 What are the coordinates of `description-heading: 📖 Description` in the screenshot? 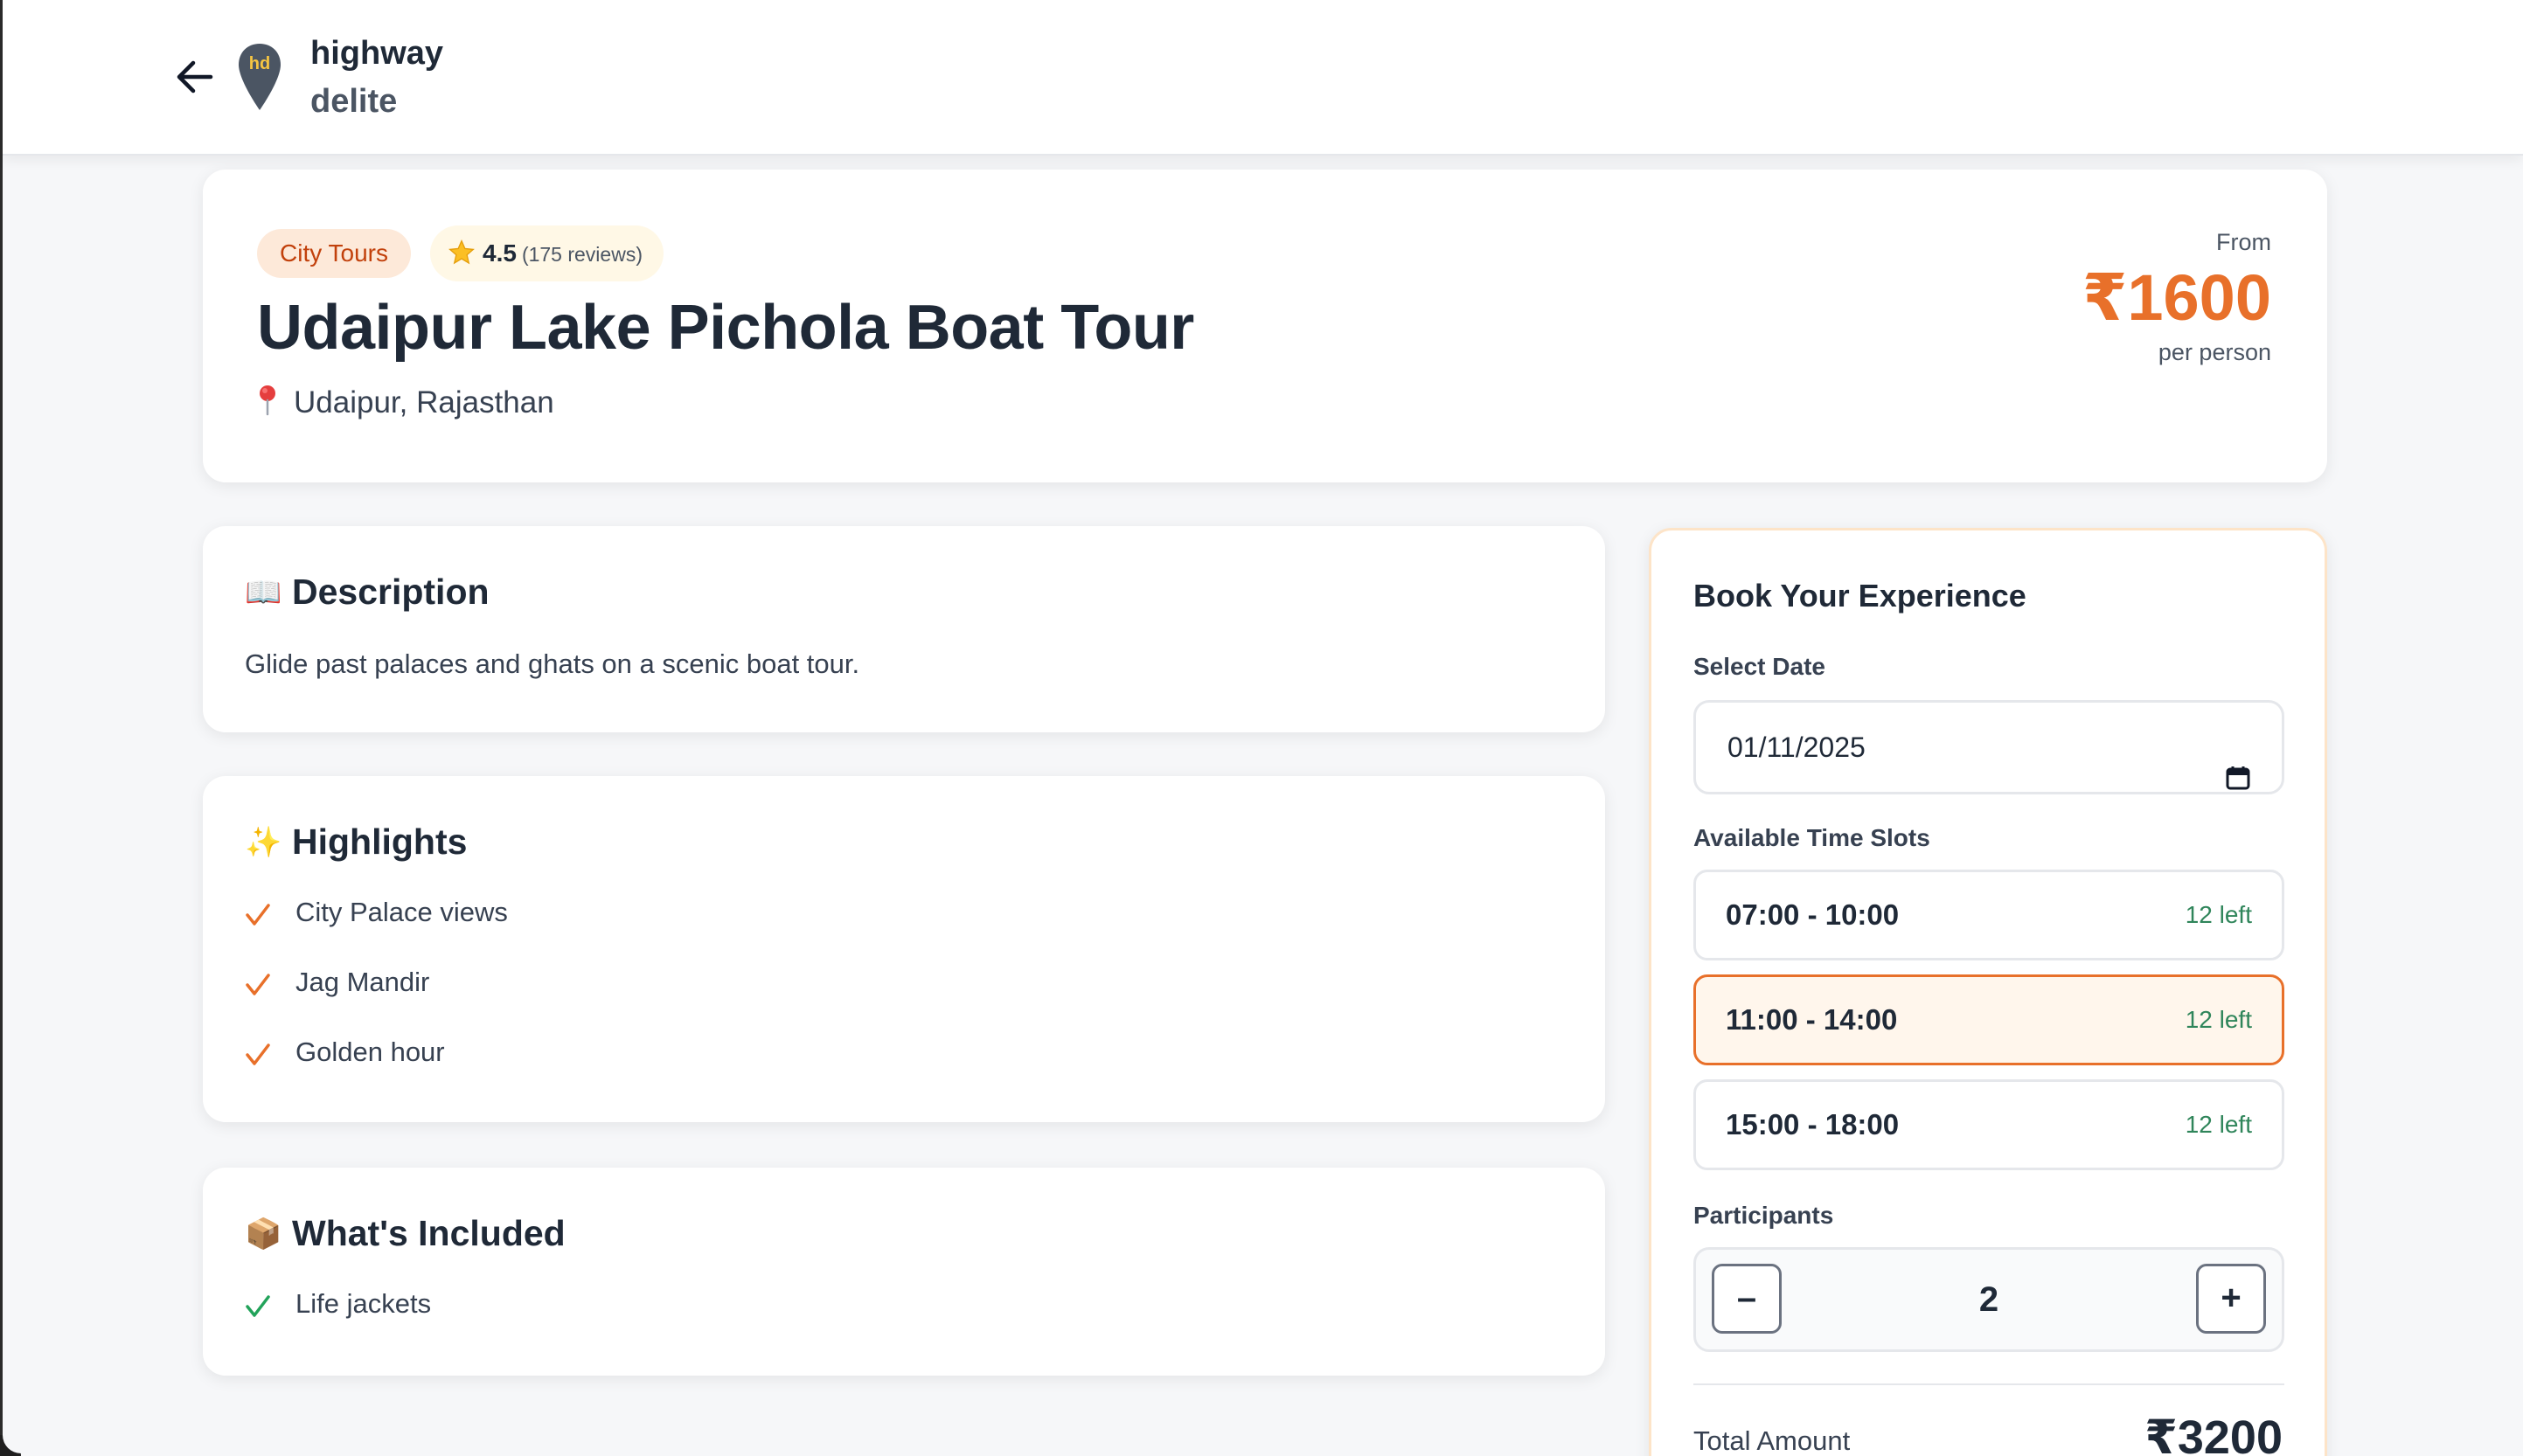 It's located at (368, 592).